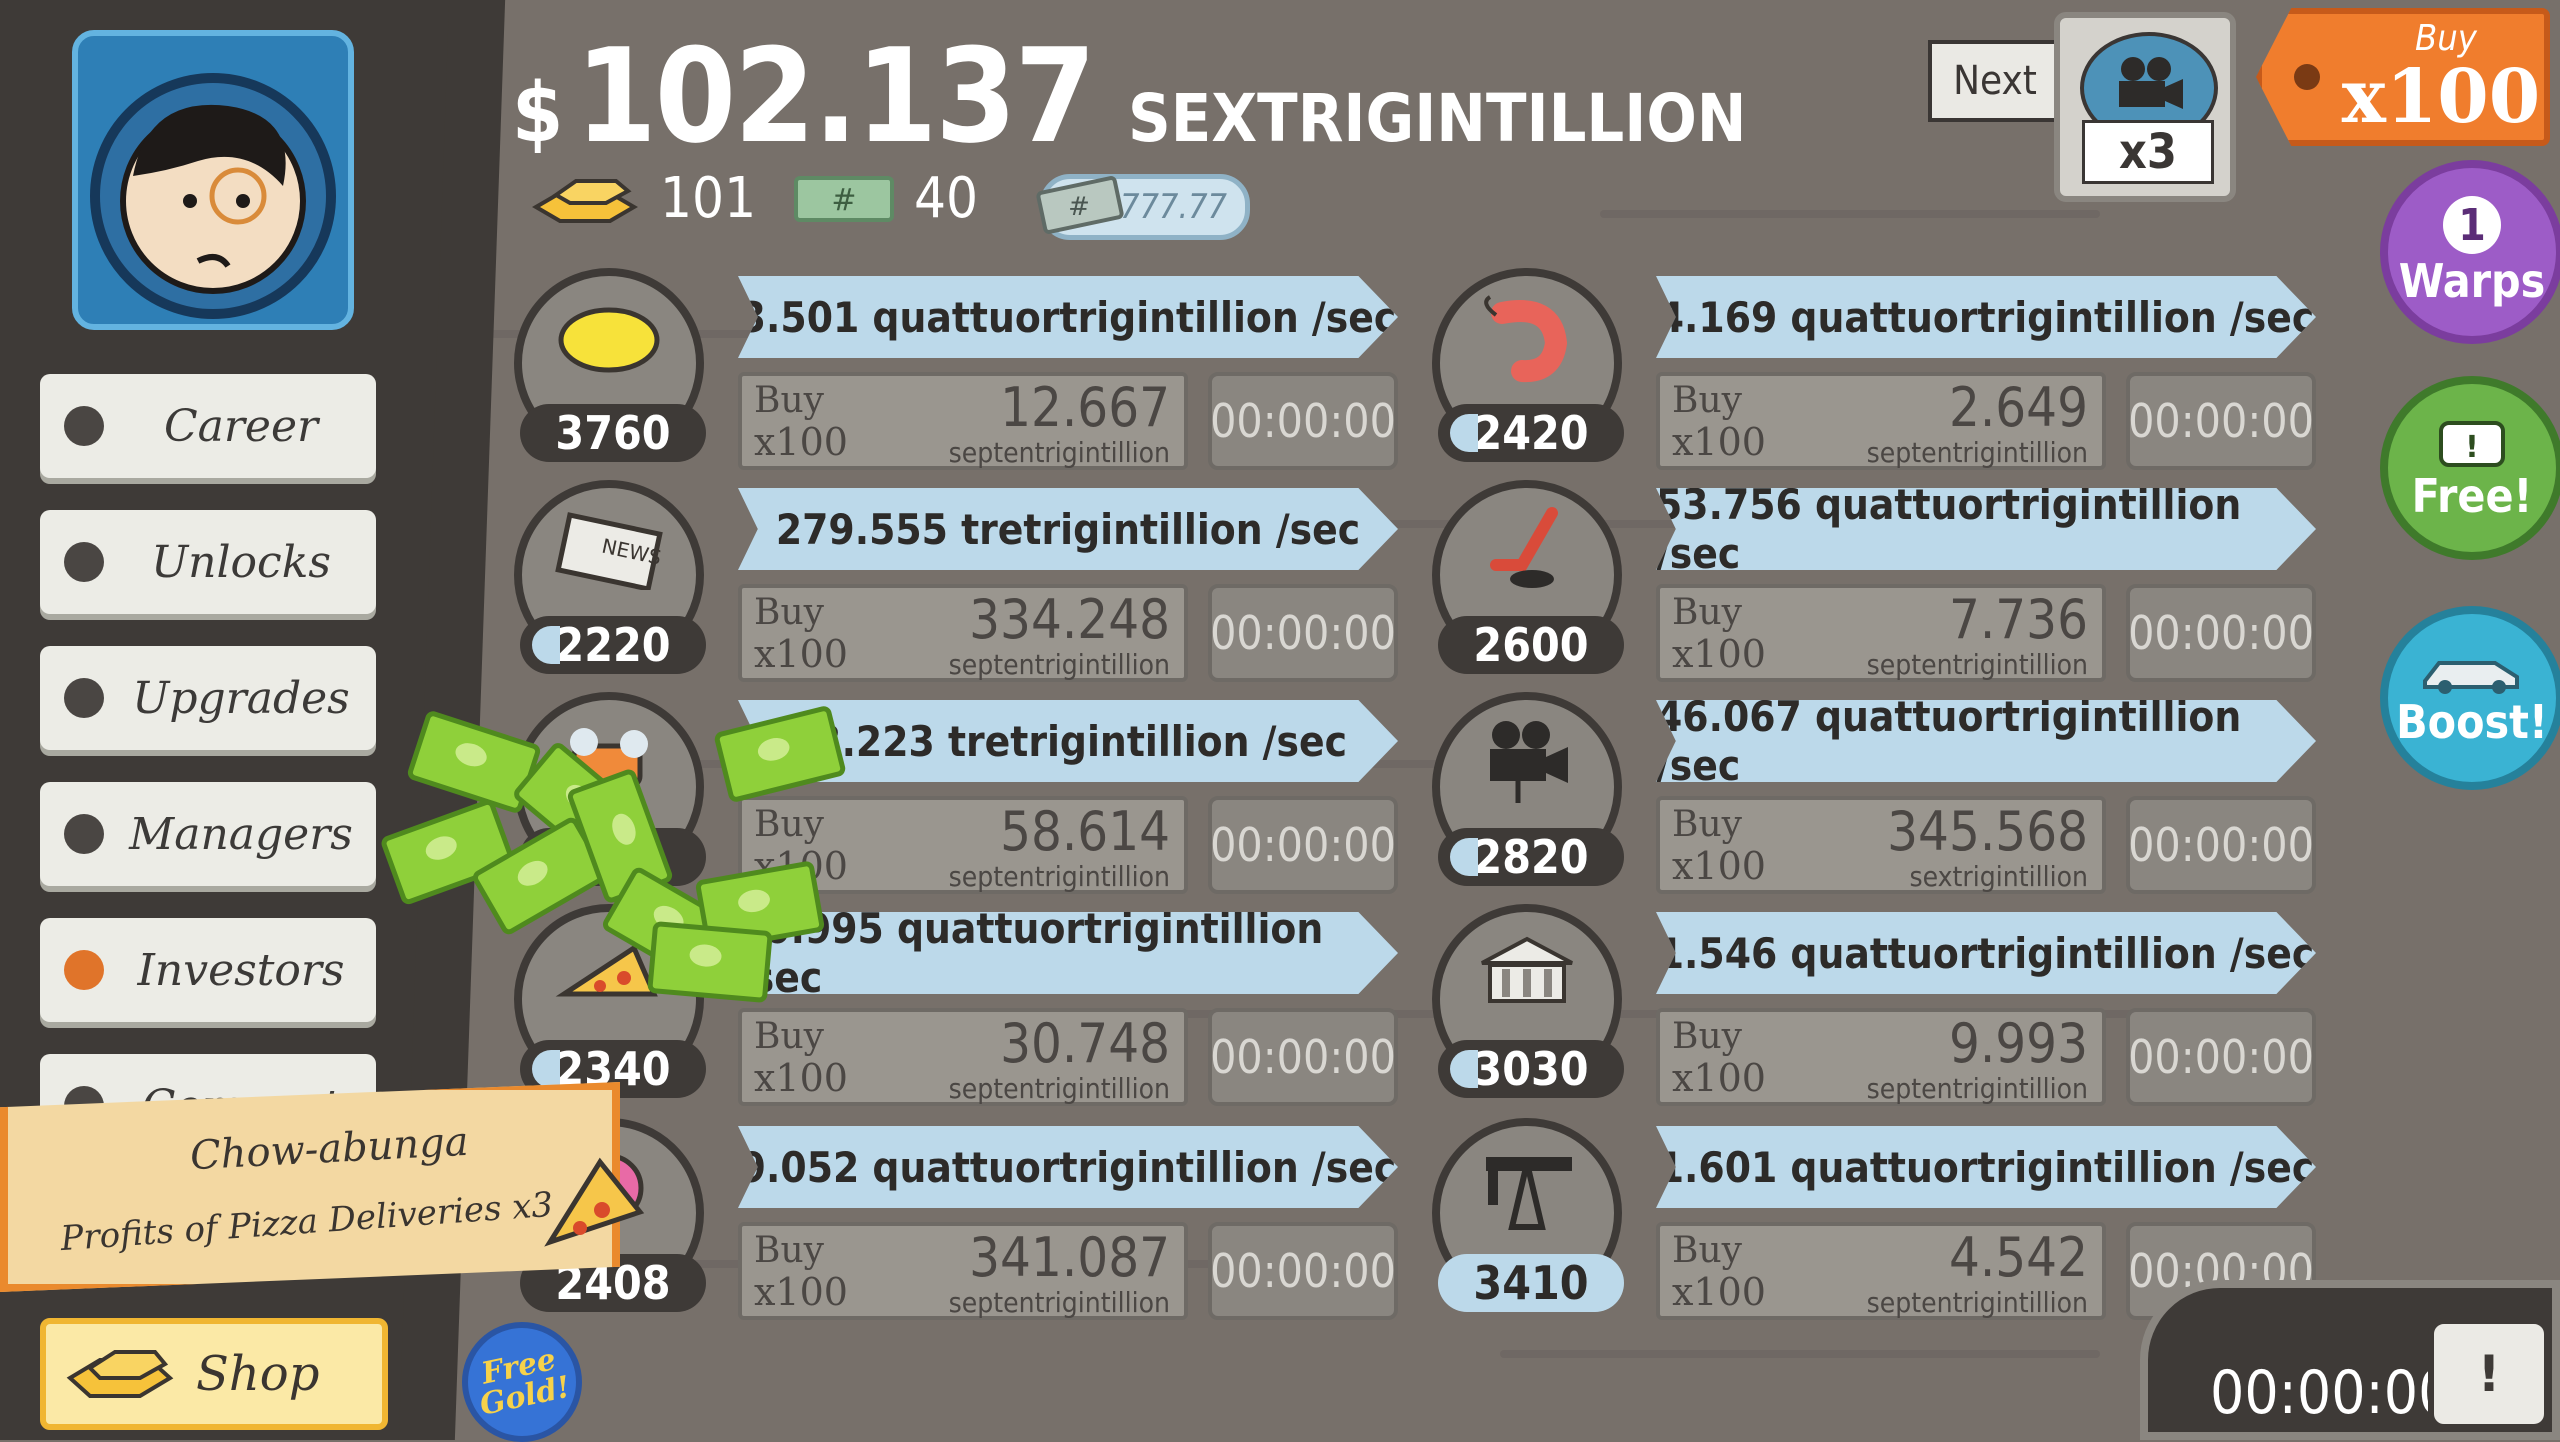 Image resolution: width=2560 pixels, height=1442 pixels. I want to click on gold-count: 101, so click(708, 198).